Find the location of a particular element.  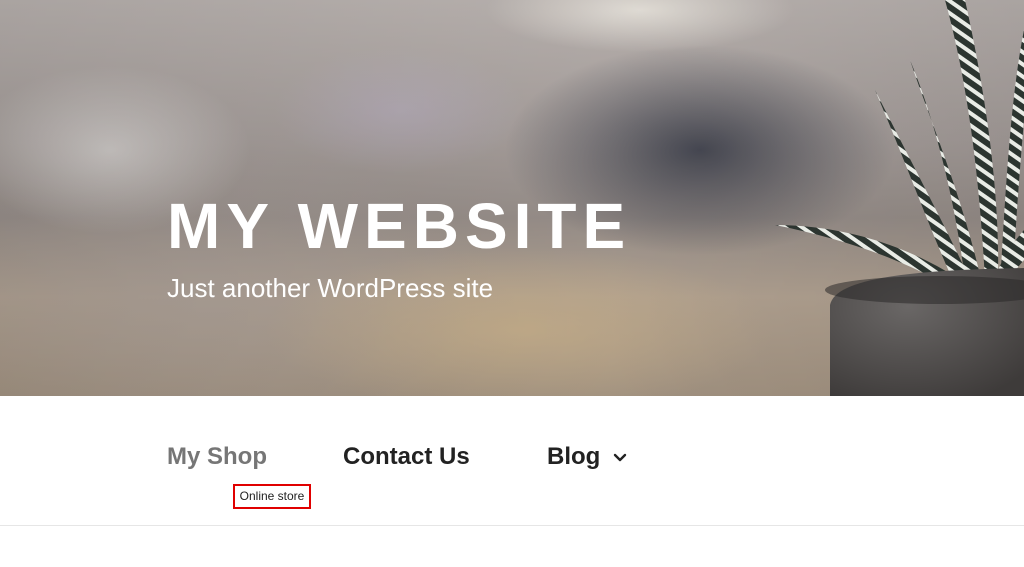

nav-item-label: My Shop is located at coordinates (217, 456).